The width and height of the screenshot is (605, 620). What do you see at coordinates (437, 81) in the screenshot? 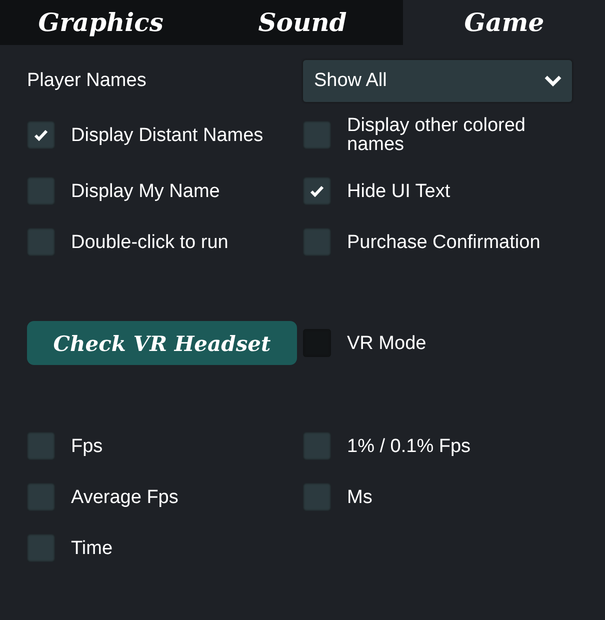
I see `player-names-dropdown: Show All` at bounding box center [437, 81].